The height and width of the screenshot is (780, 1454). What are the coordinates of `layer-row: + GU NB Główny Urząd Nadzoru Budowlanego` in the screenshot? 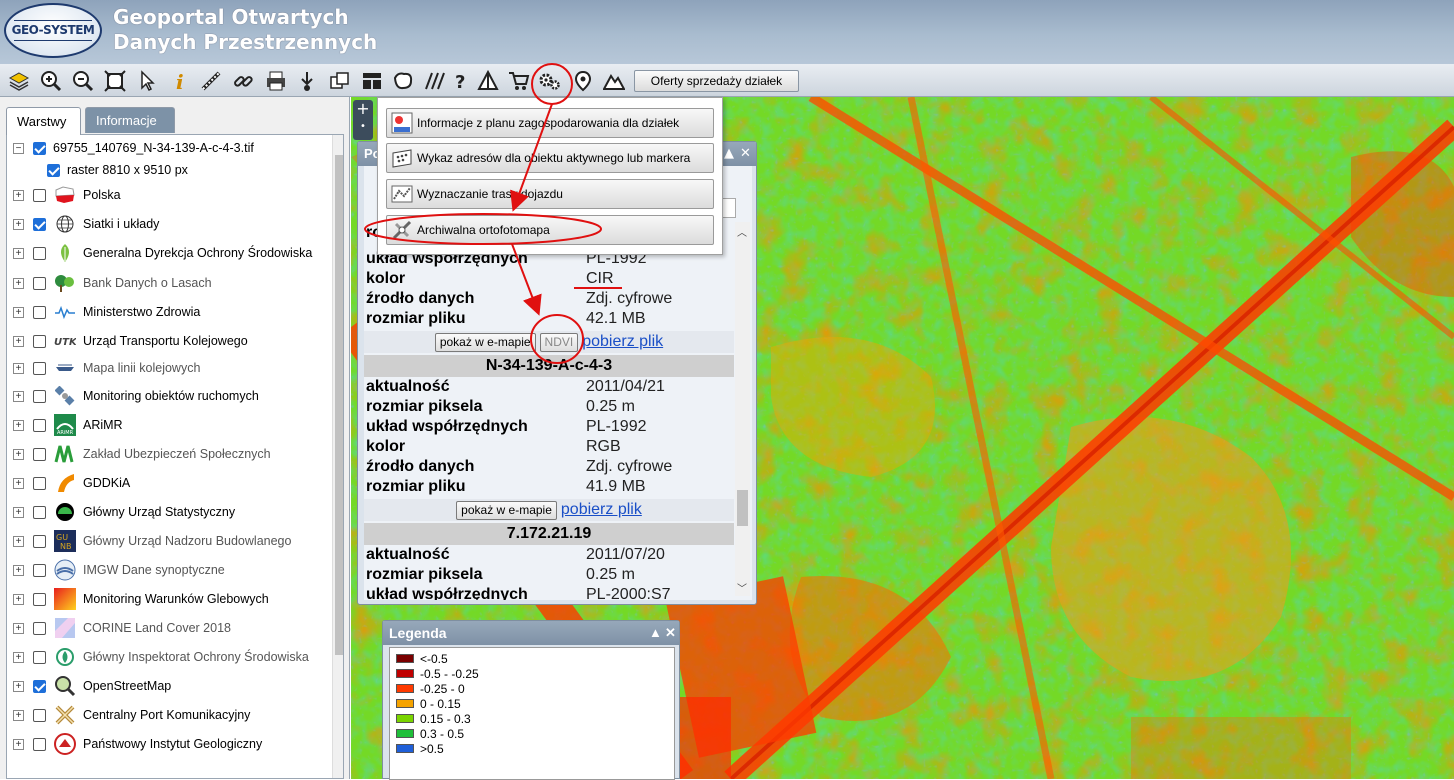 It's located at (167, 541).